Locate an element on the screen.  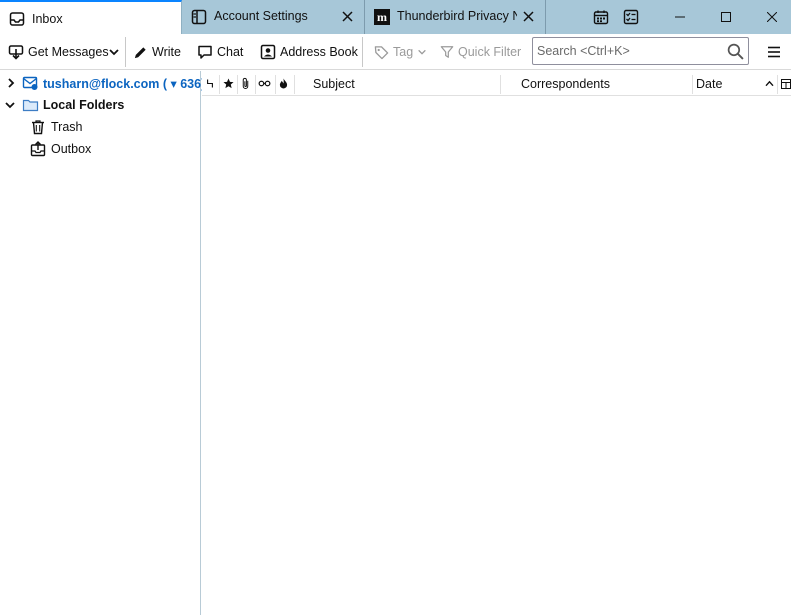
search-icon is located at coordinates (735, 51).